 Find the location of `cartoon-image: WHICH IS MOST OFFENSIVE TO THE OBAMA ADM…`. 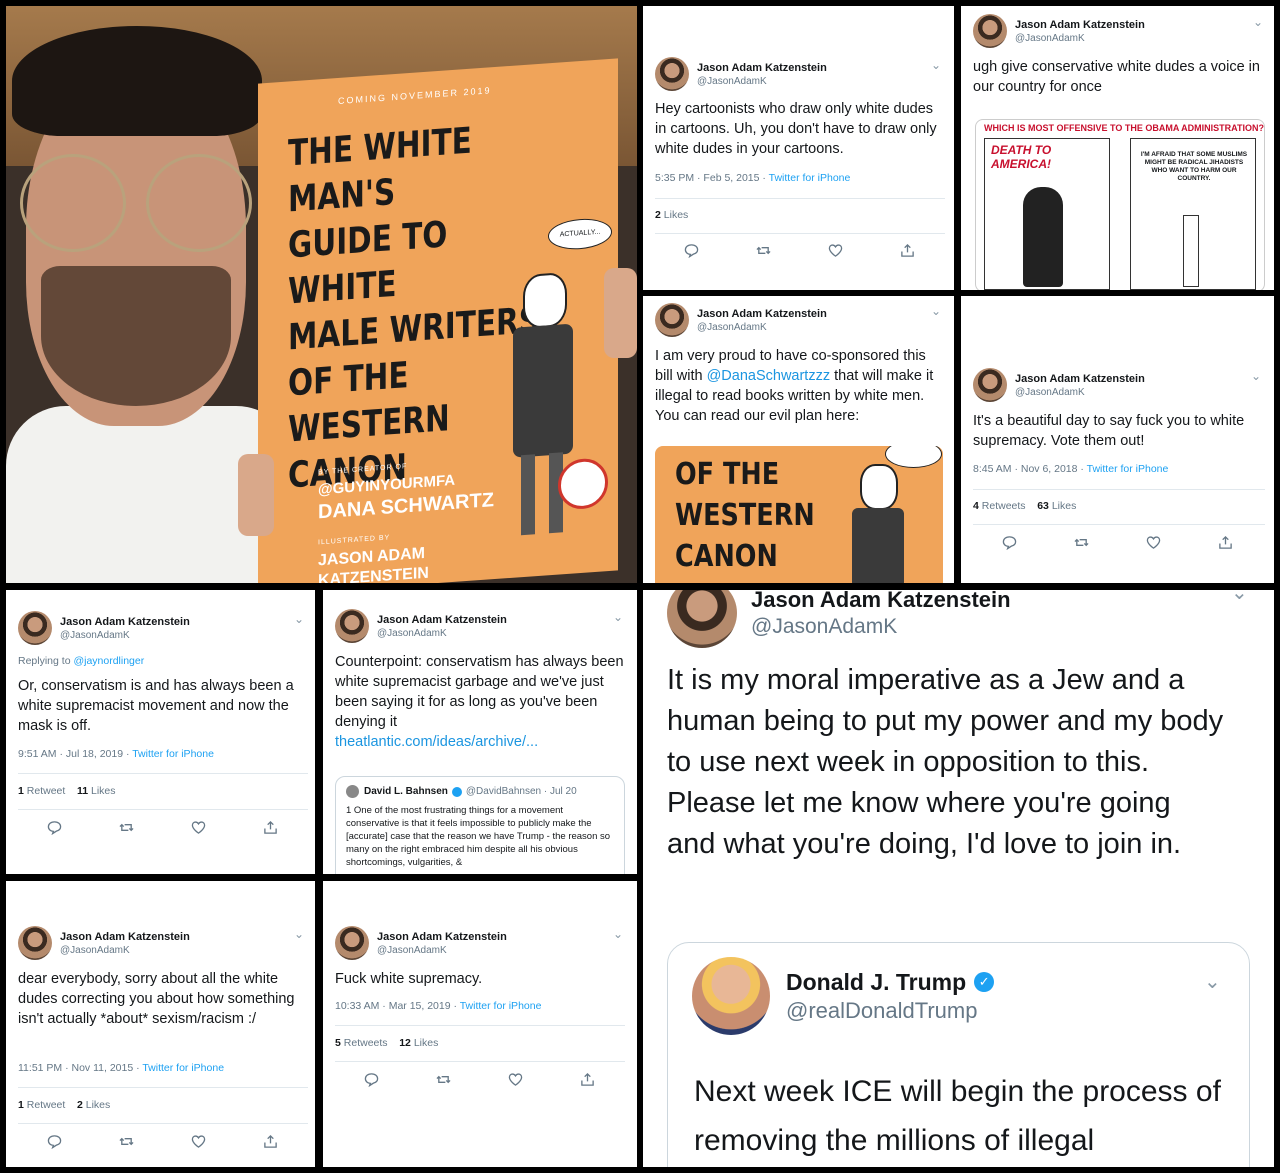

cartoon-image: WHICH IS MOST OFFENSIVE TO THE OBAMA ADM… is located at coordinates (1120, 204).